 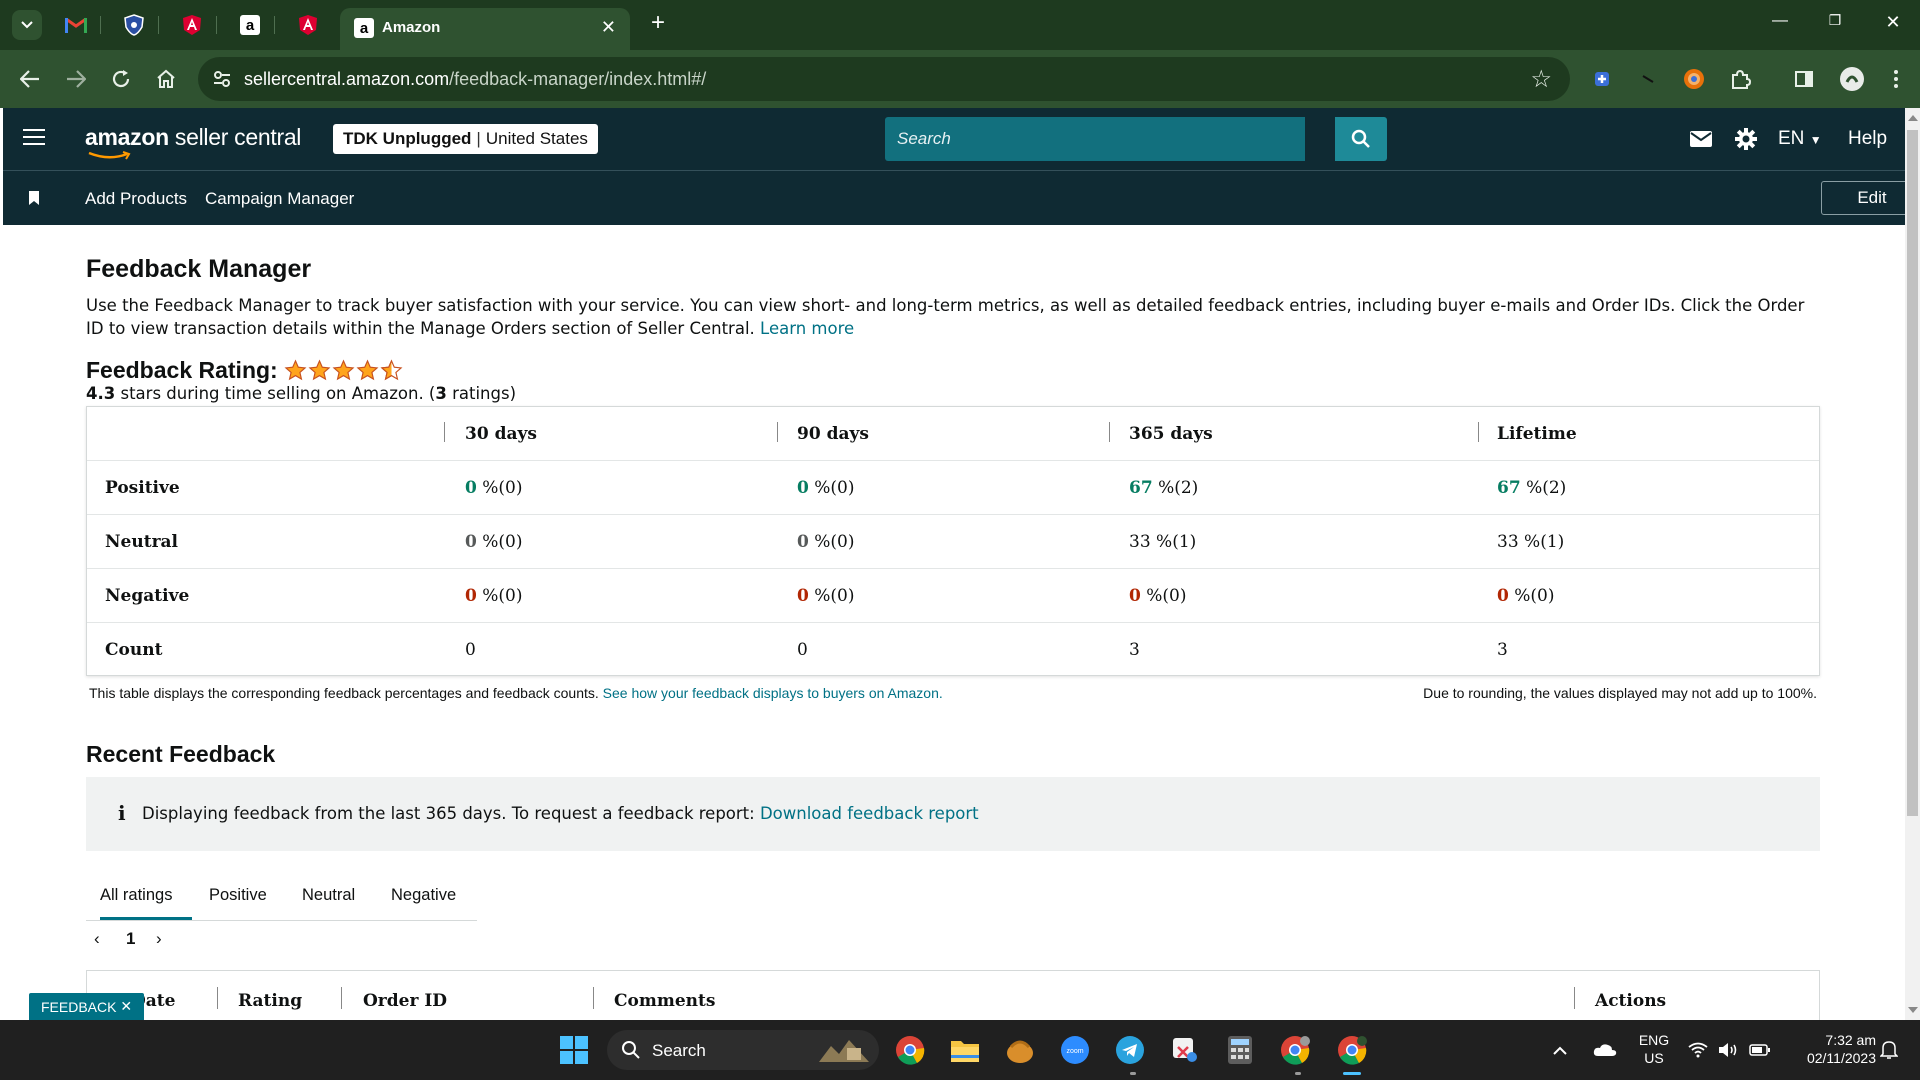 What do you see at coordinates (121, 79) in the screenshot?
I see `reload-button` at bounding box center [121, 79].